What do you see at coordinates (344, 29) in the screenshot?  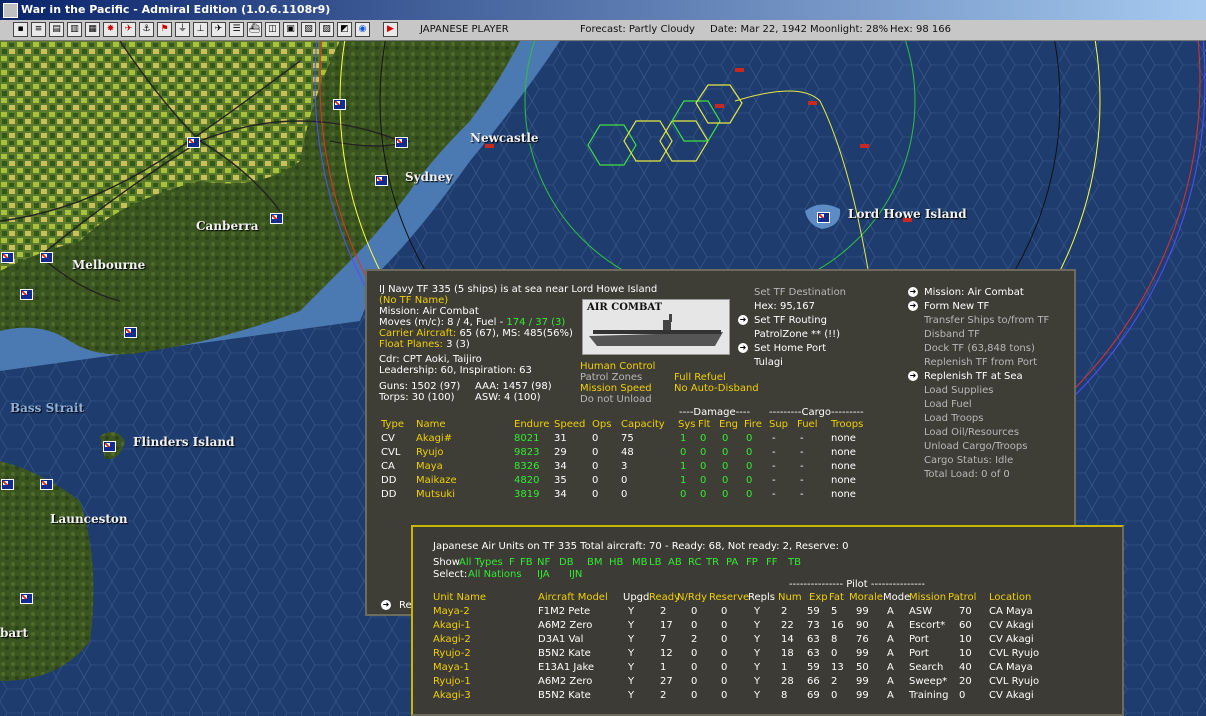 I see `turn-icon: ◩` at bounding box center [344, 29].